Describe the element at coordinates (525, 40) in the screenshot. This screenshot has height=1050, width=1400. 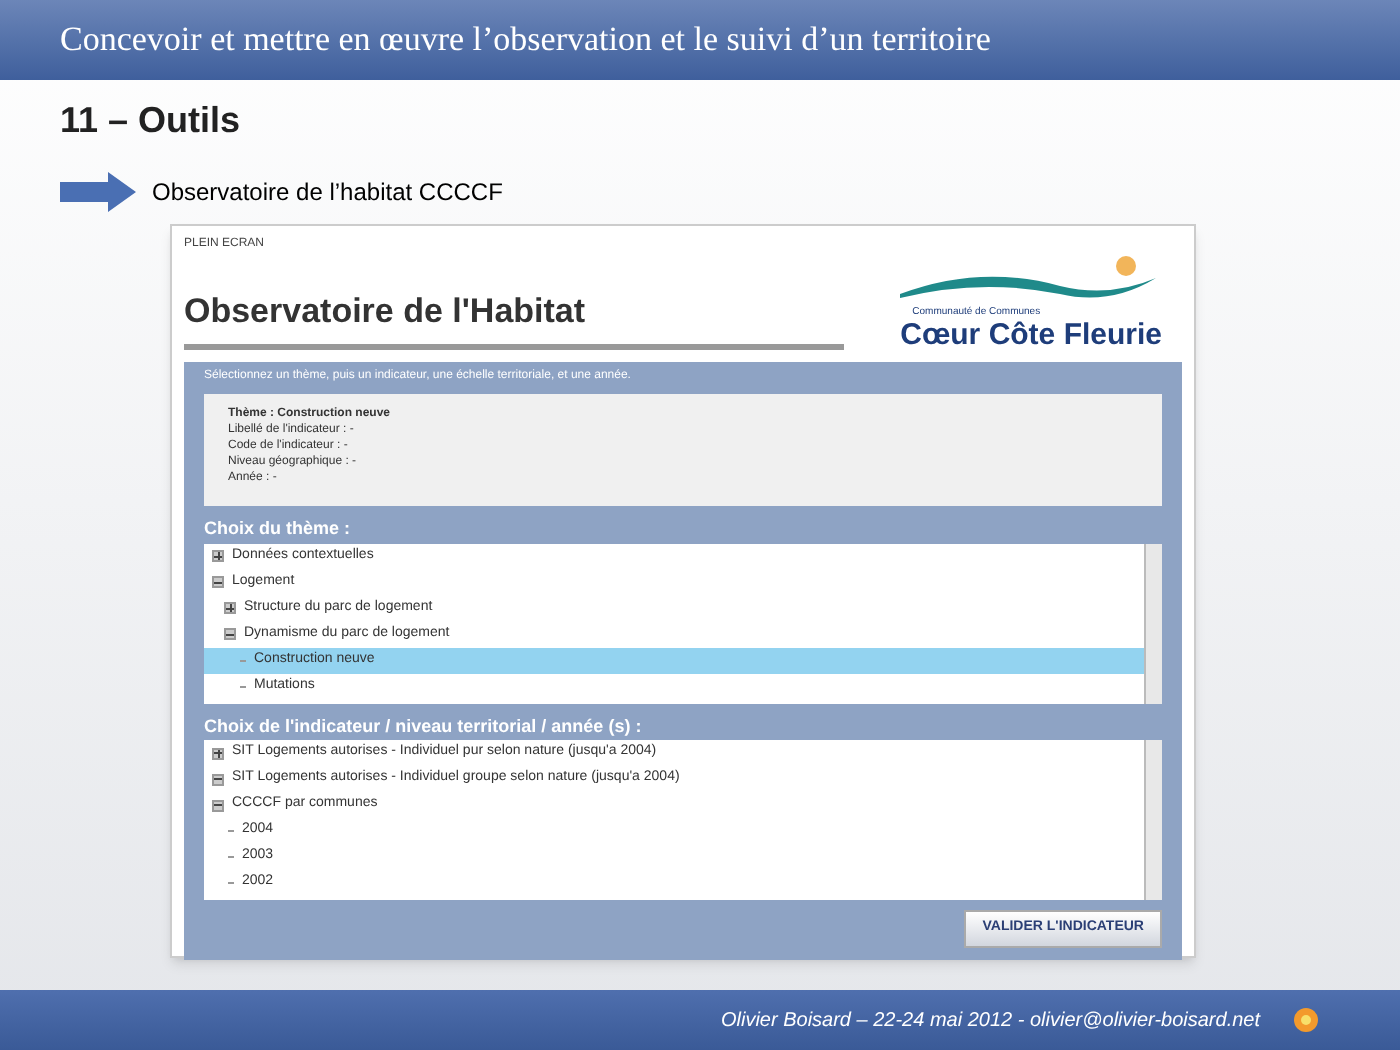
I see `slide-title: Concevoir et mettre en œuvre l’observation et le suivi d’un territoire` at that location.